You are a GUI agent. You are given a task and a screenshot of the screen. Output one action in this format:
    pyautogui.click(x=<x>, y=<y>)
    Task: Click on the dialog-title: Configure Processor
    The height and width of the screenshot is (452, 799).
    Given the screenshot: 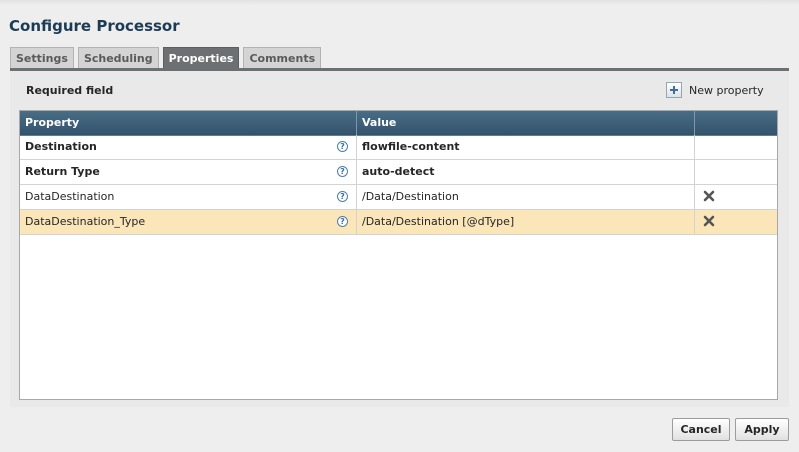 What is the action you would take?
    pyautogui.click(x=94, y=26)
    